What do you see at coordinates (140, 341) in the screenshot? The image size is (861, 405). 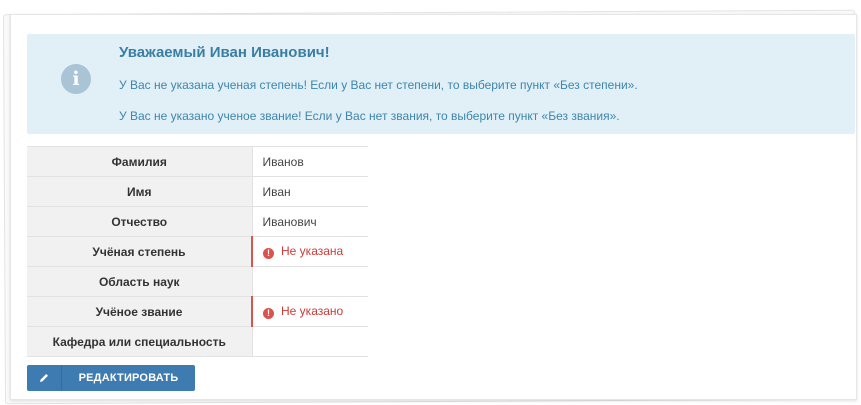 I see `row-label-department: Кафедра или специальность` at bounding box center [140, 341].